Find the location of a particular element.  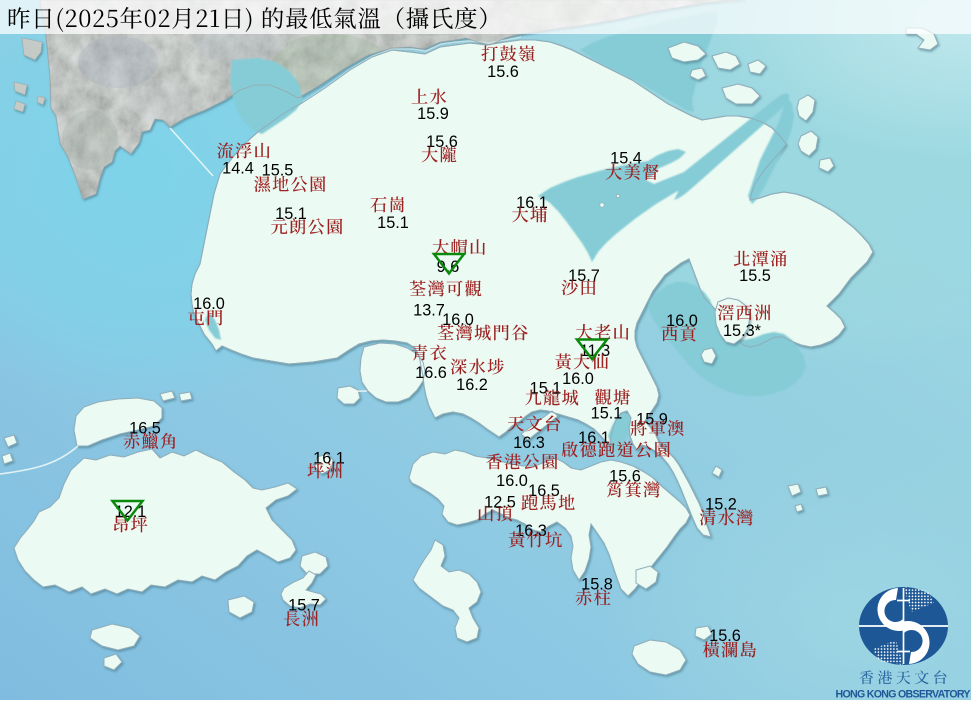

svg-text: 15.4 is located at coordinates (626, 159).